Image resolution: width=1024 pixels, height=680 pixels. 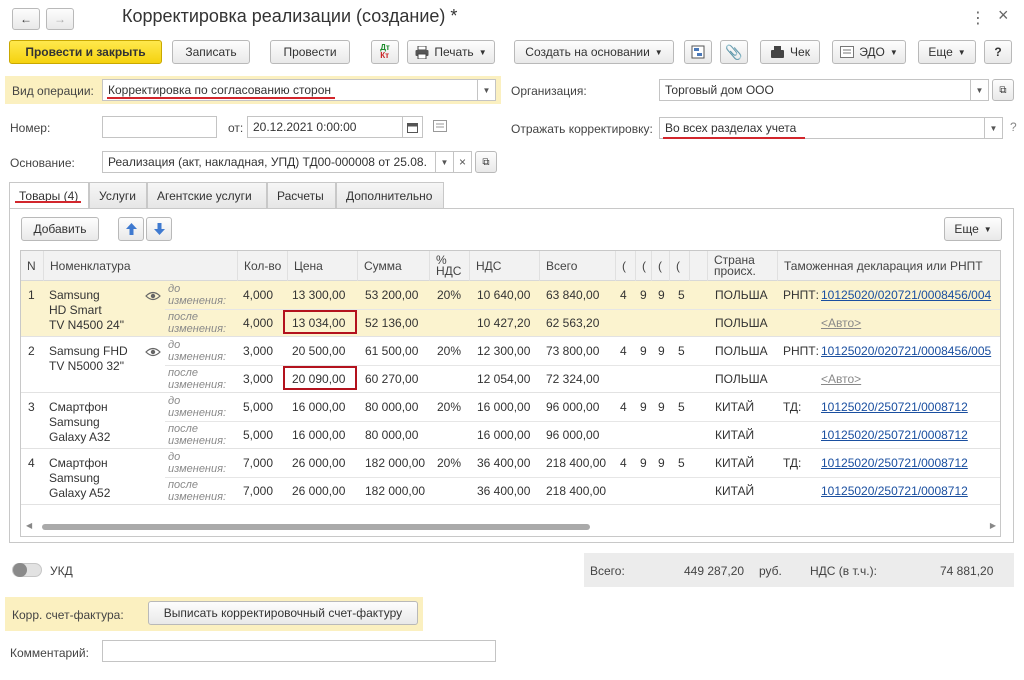 What do you see at coordinates (504, 463) in the screenshot?
I see `before-vat: 36 400,00` at bounding box center [504, 463].